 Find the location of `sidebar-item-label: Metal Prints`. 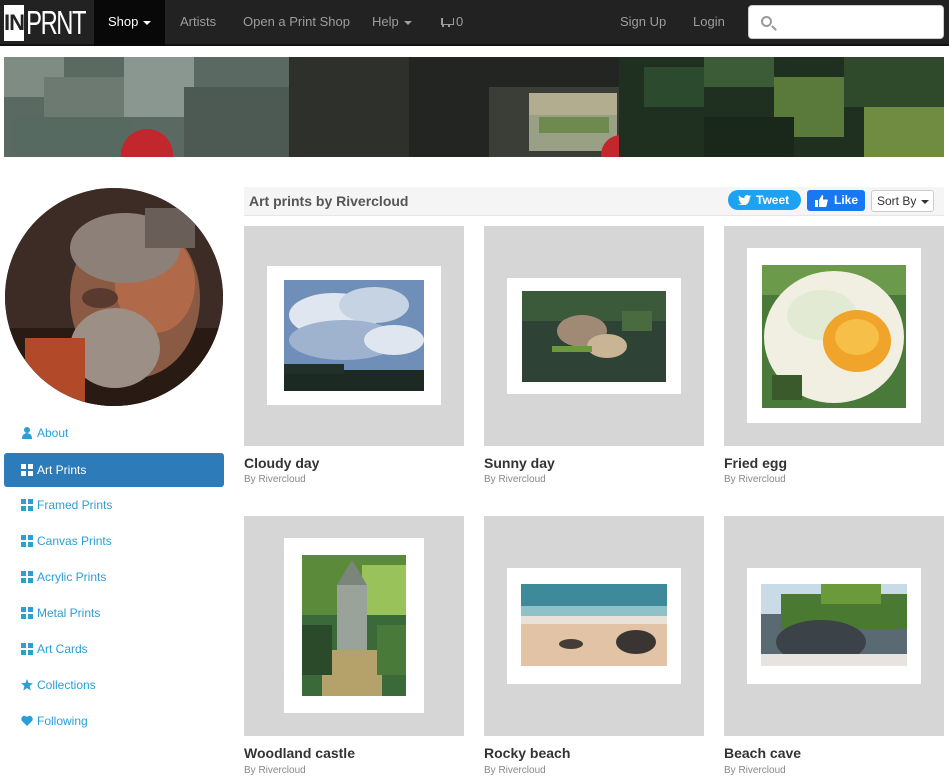

sidebar-item-label: Metal Prints is located at coordinates (69, 613).